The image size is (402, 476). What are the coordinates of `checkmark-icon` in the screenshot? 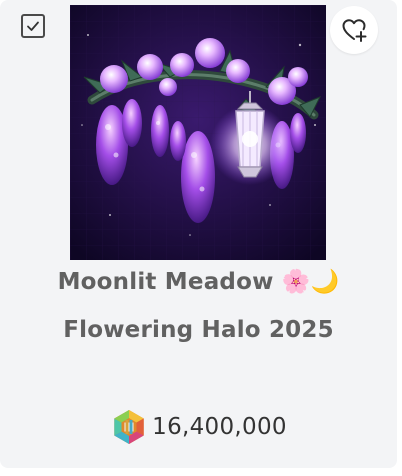 It's located at (33, 26).